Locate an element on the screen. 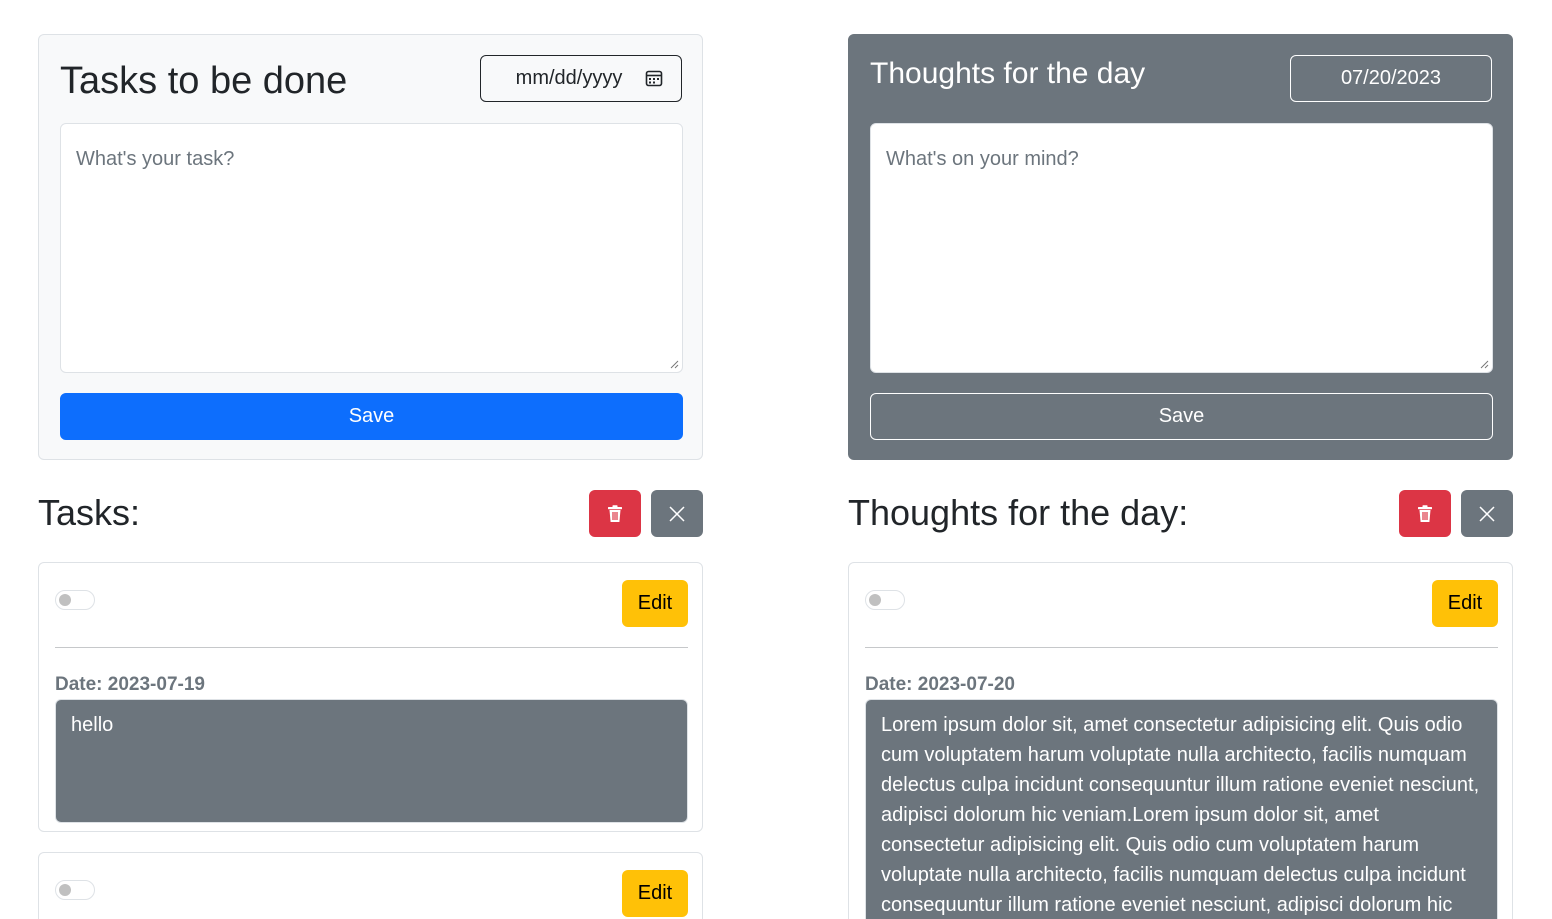 Image resolution: width=1552 pixels, height=919 pixels. task-textarea-placeholder: What's your task? is located at coordinates (155, 159).